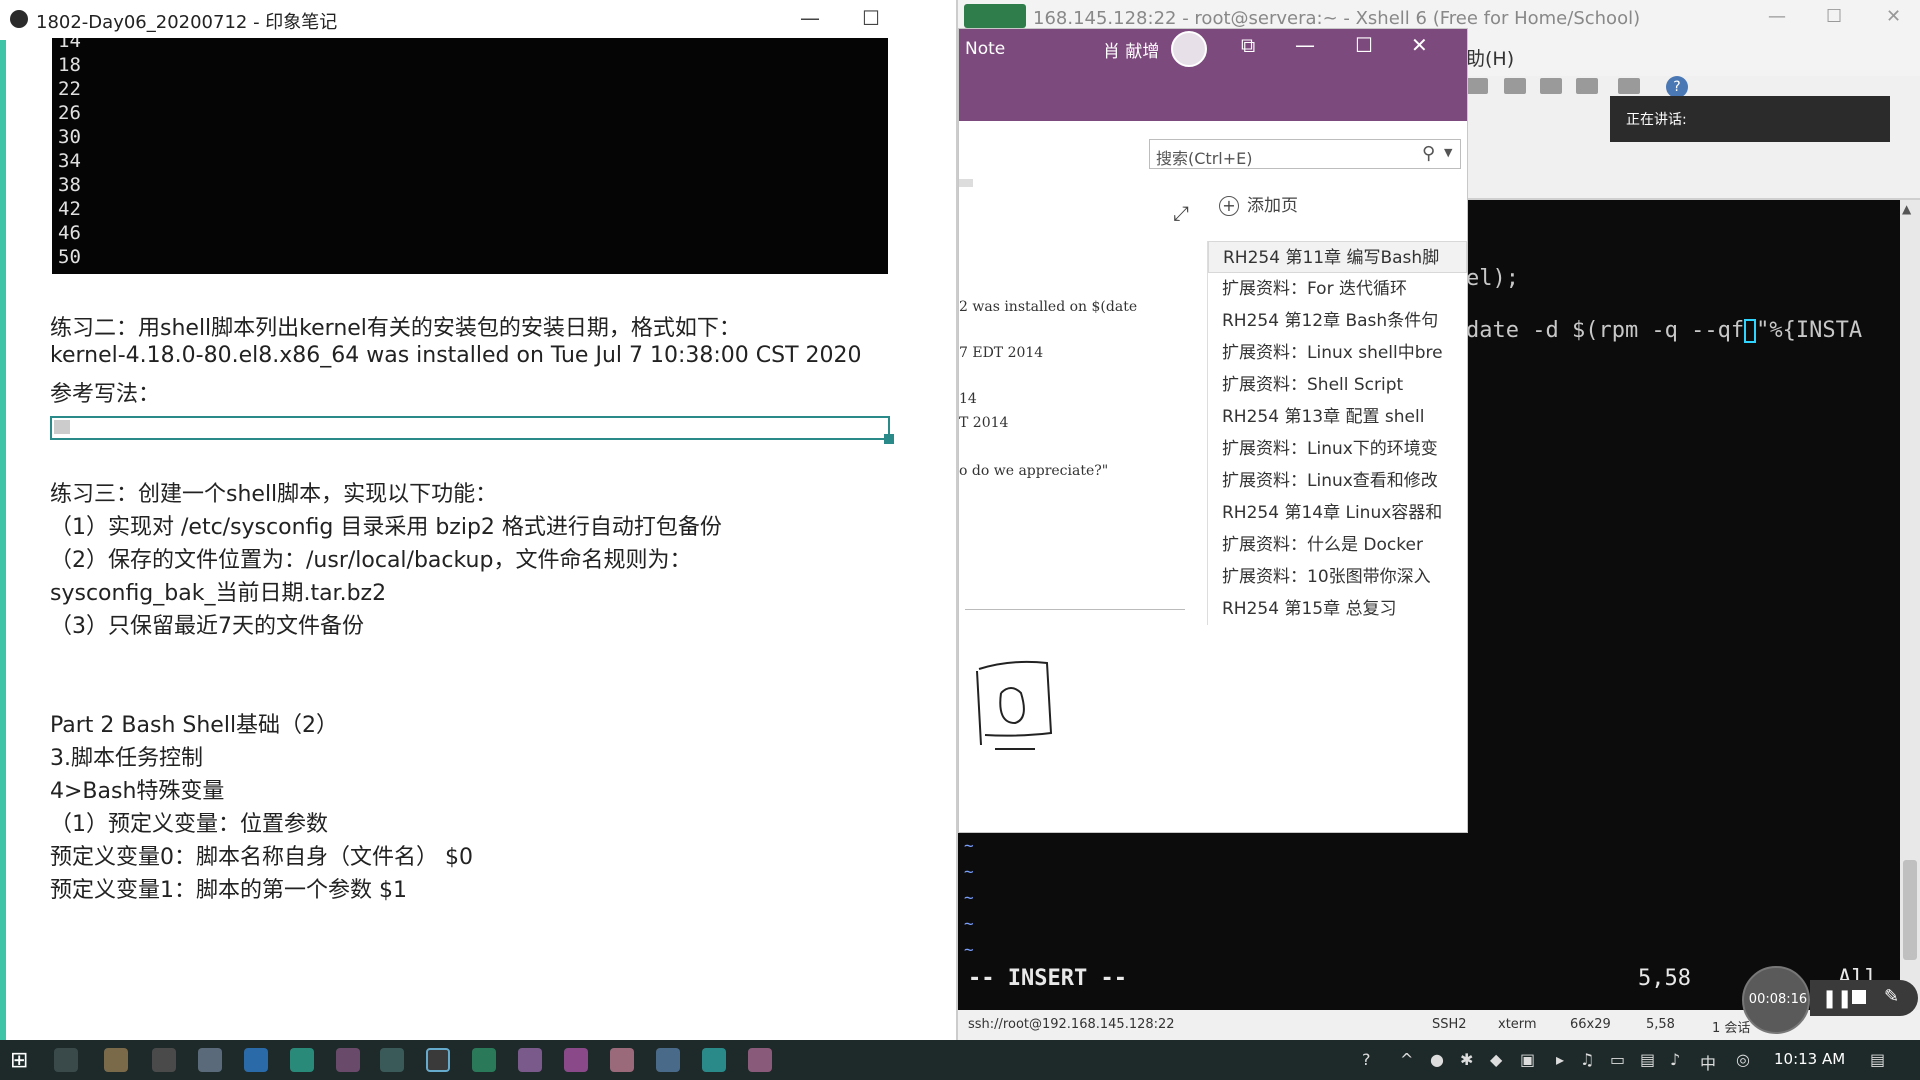 This screenshot has width=1920, height=1080. I want to click on scroll-thumb, so click(1910, 910).